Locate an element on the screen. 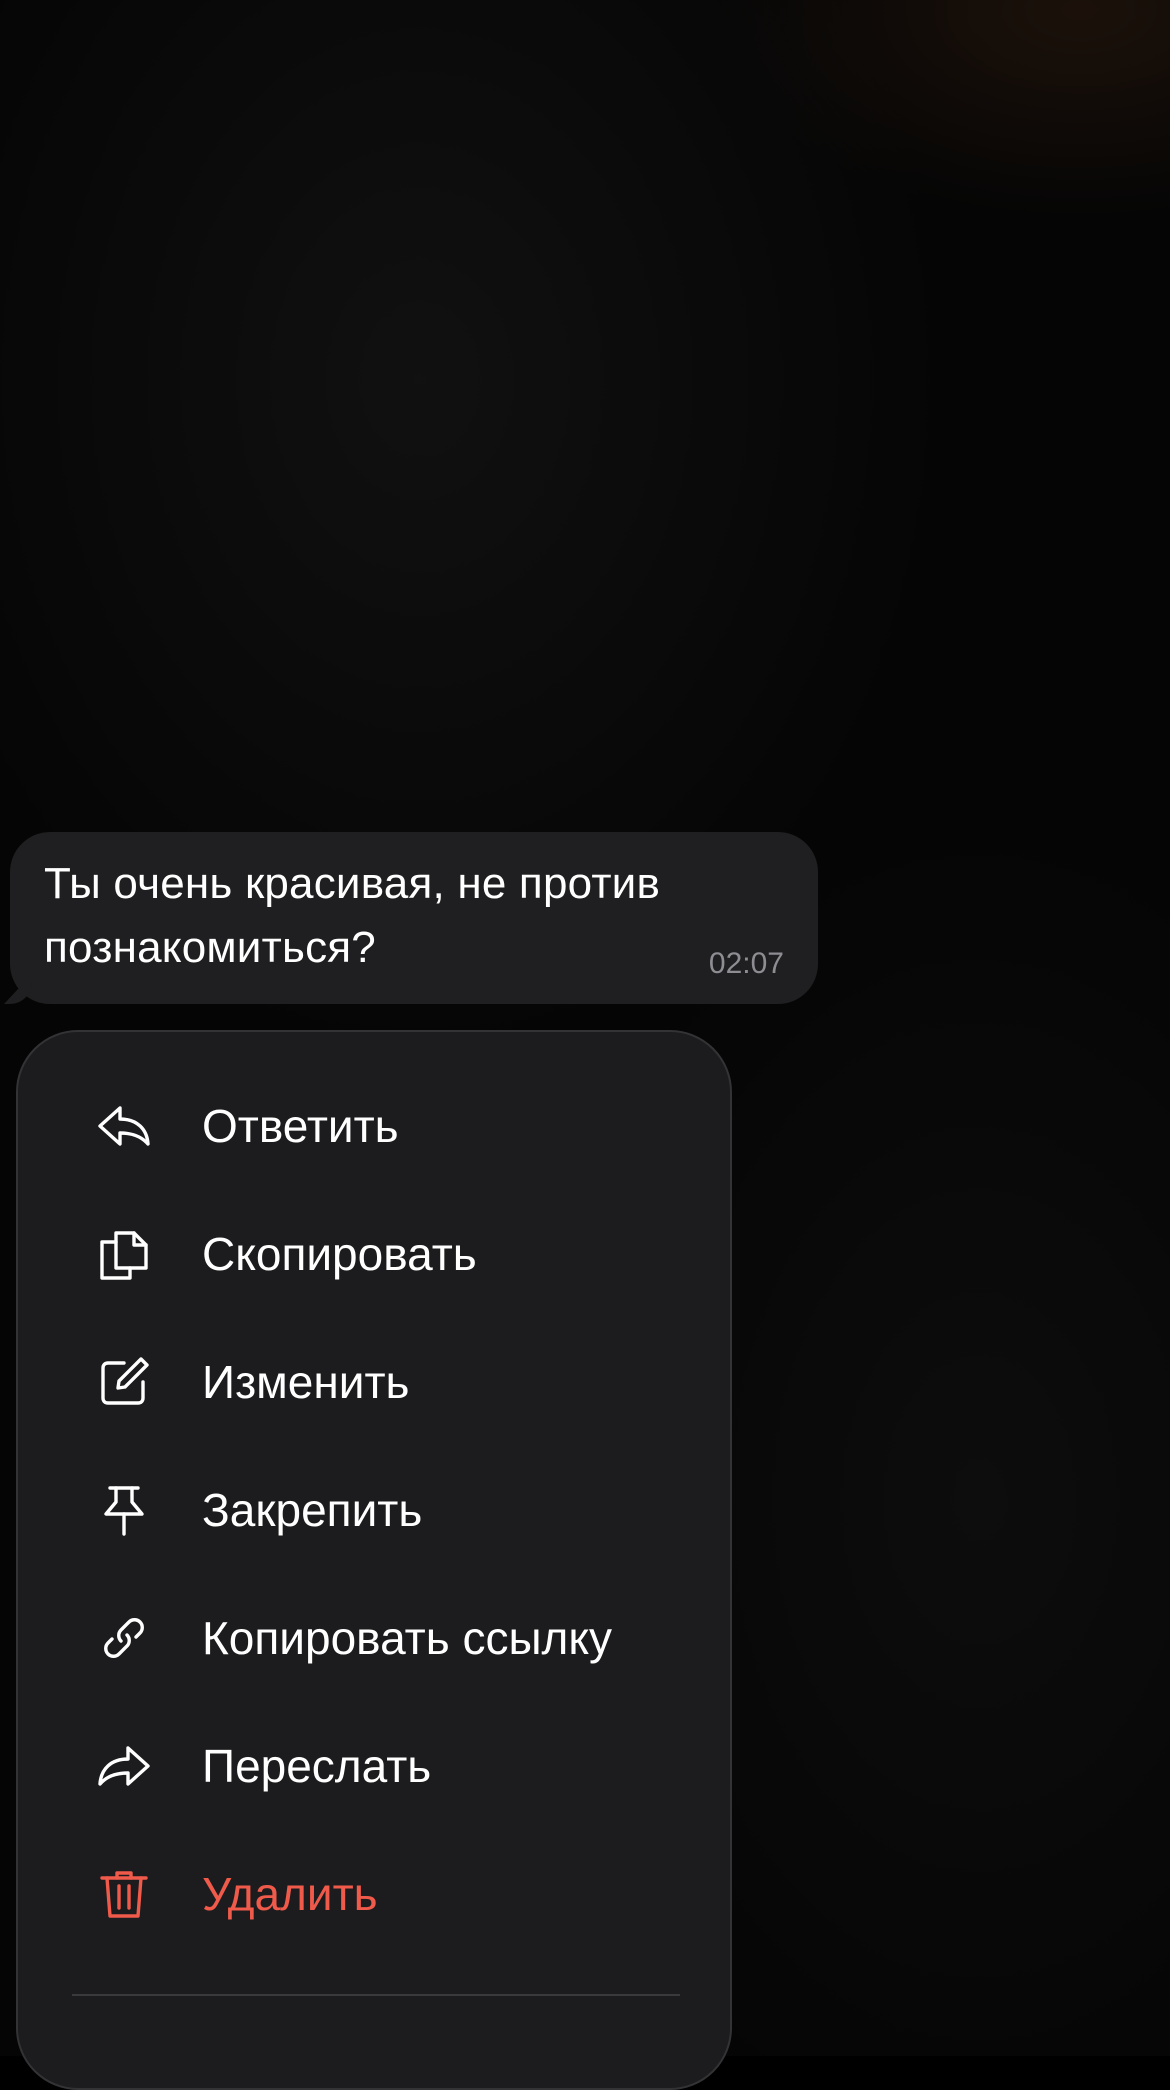 The image size is (1170, 2090). menu-item-label: Удалить is located at coordinates (290, 1894).